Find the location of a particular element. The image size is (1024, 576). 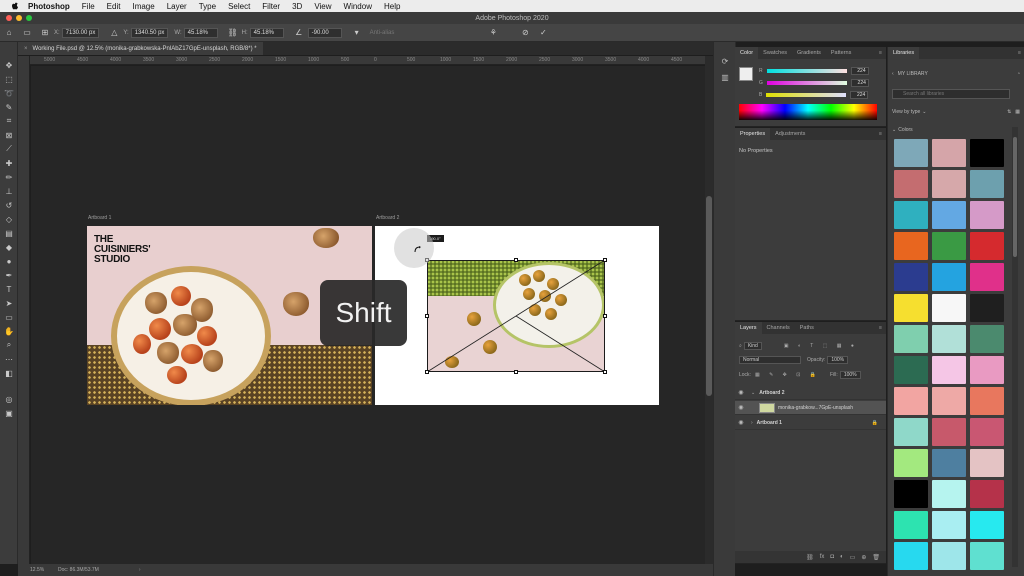

menu-image: Image is located at coordinates (143, 6).